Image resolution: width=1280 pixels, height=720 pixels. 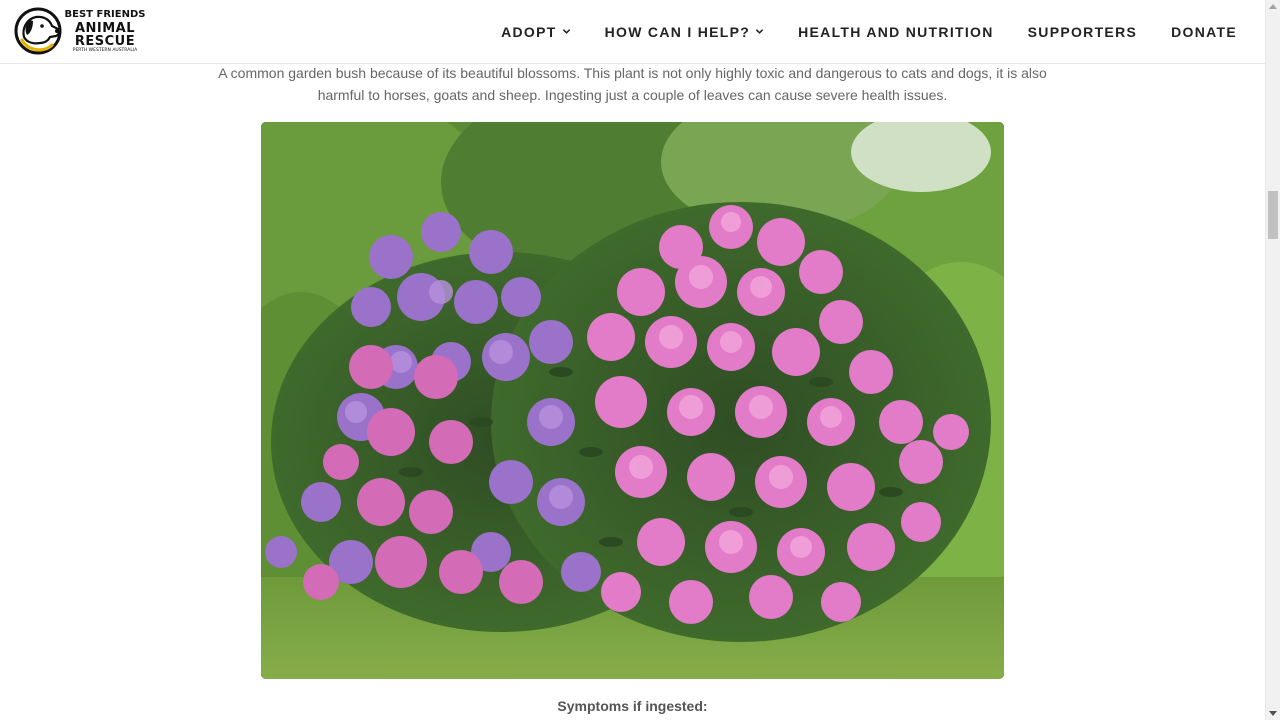 I want to click on nav-item-adopt: ADOPT, so click(x=536, y=32).